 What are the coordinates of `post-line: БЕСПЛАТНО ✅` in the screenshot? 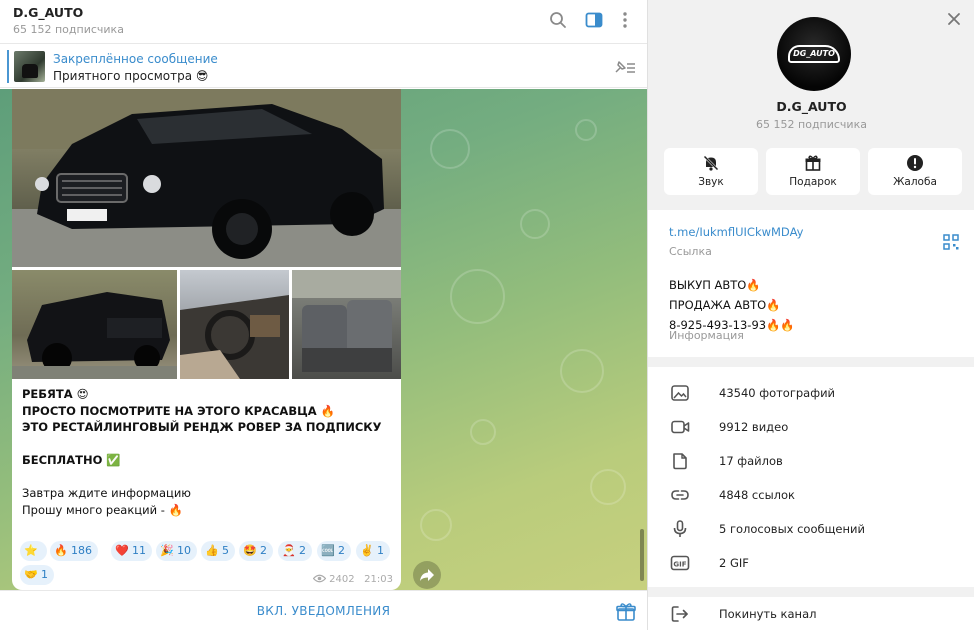 It's located at (71, 460).